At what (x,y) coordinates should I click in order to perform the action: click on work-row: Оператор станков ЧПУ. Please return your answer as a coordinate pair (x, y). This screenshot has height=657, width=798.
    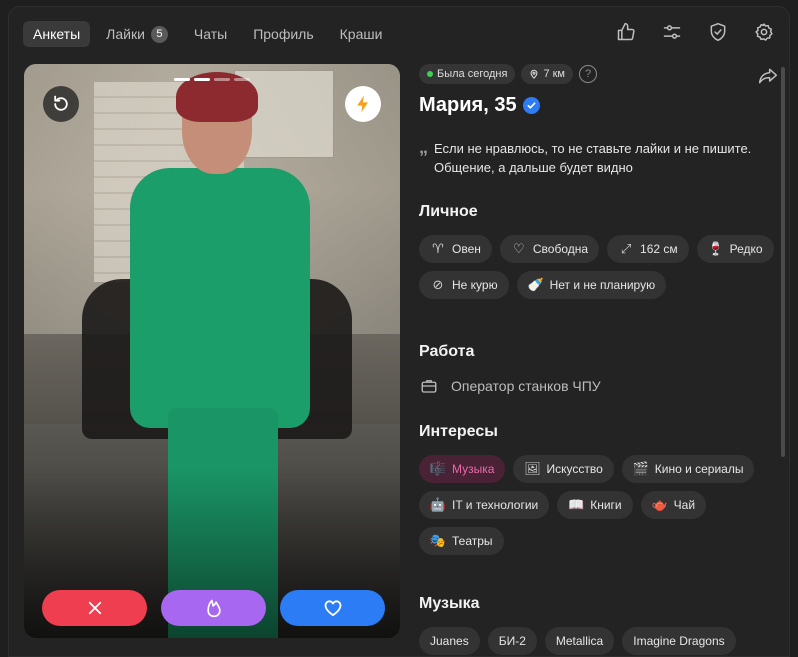
    Looking at the image, I should click on (599, 386).